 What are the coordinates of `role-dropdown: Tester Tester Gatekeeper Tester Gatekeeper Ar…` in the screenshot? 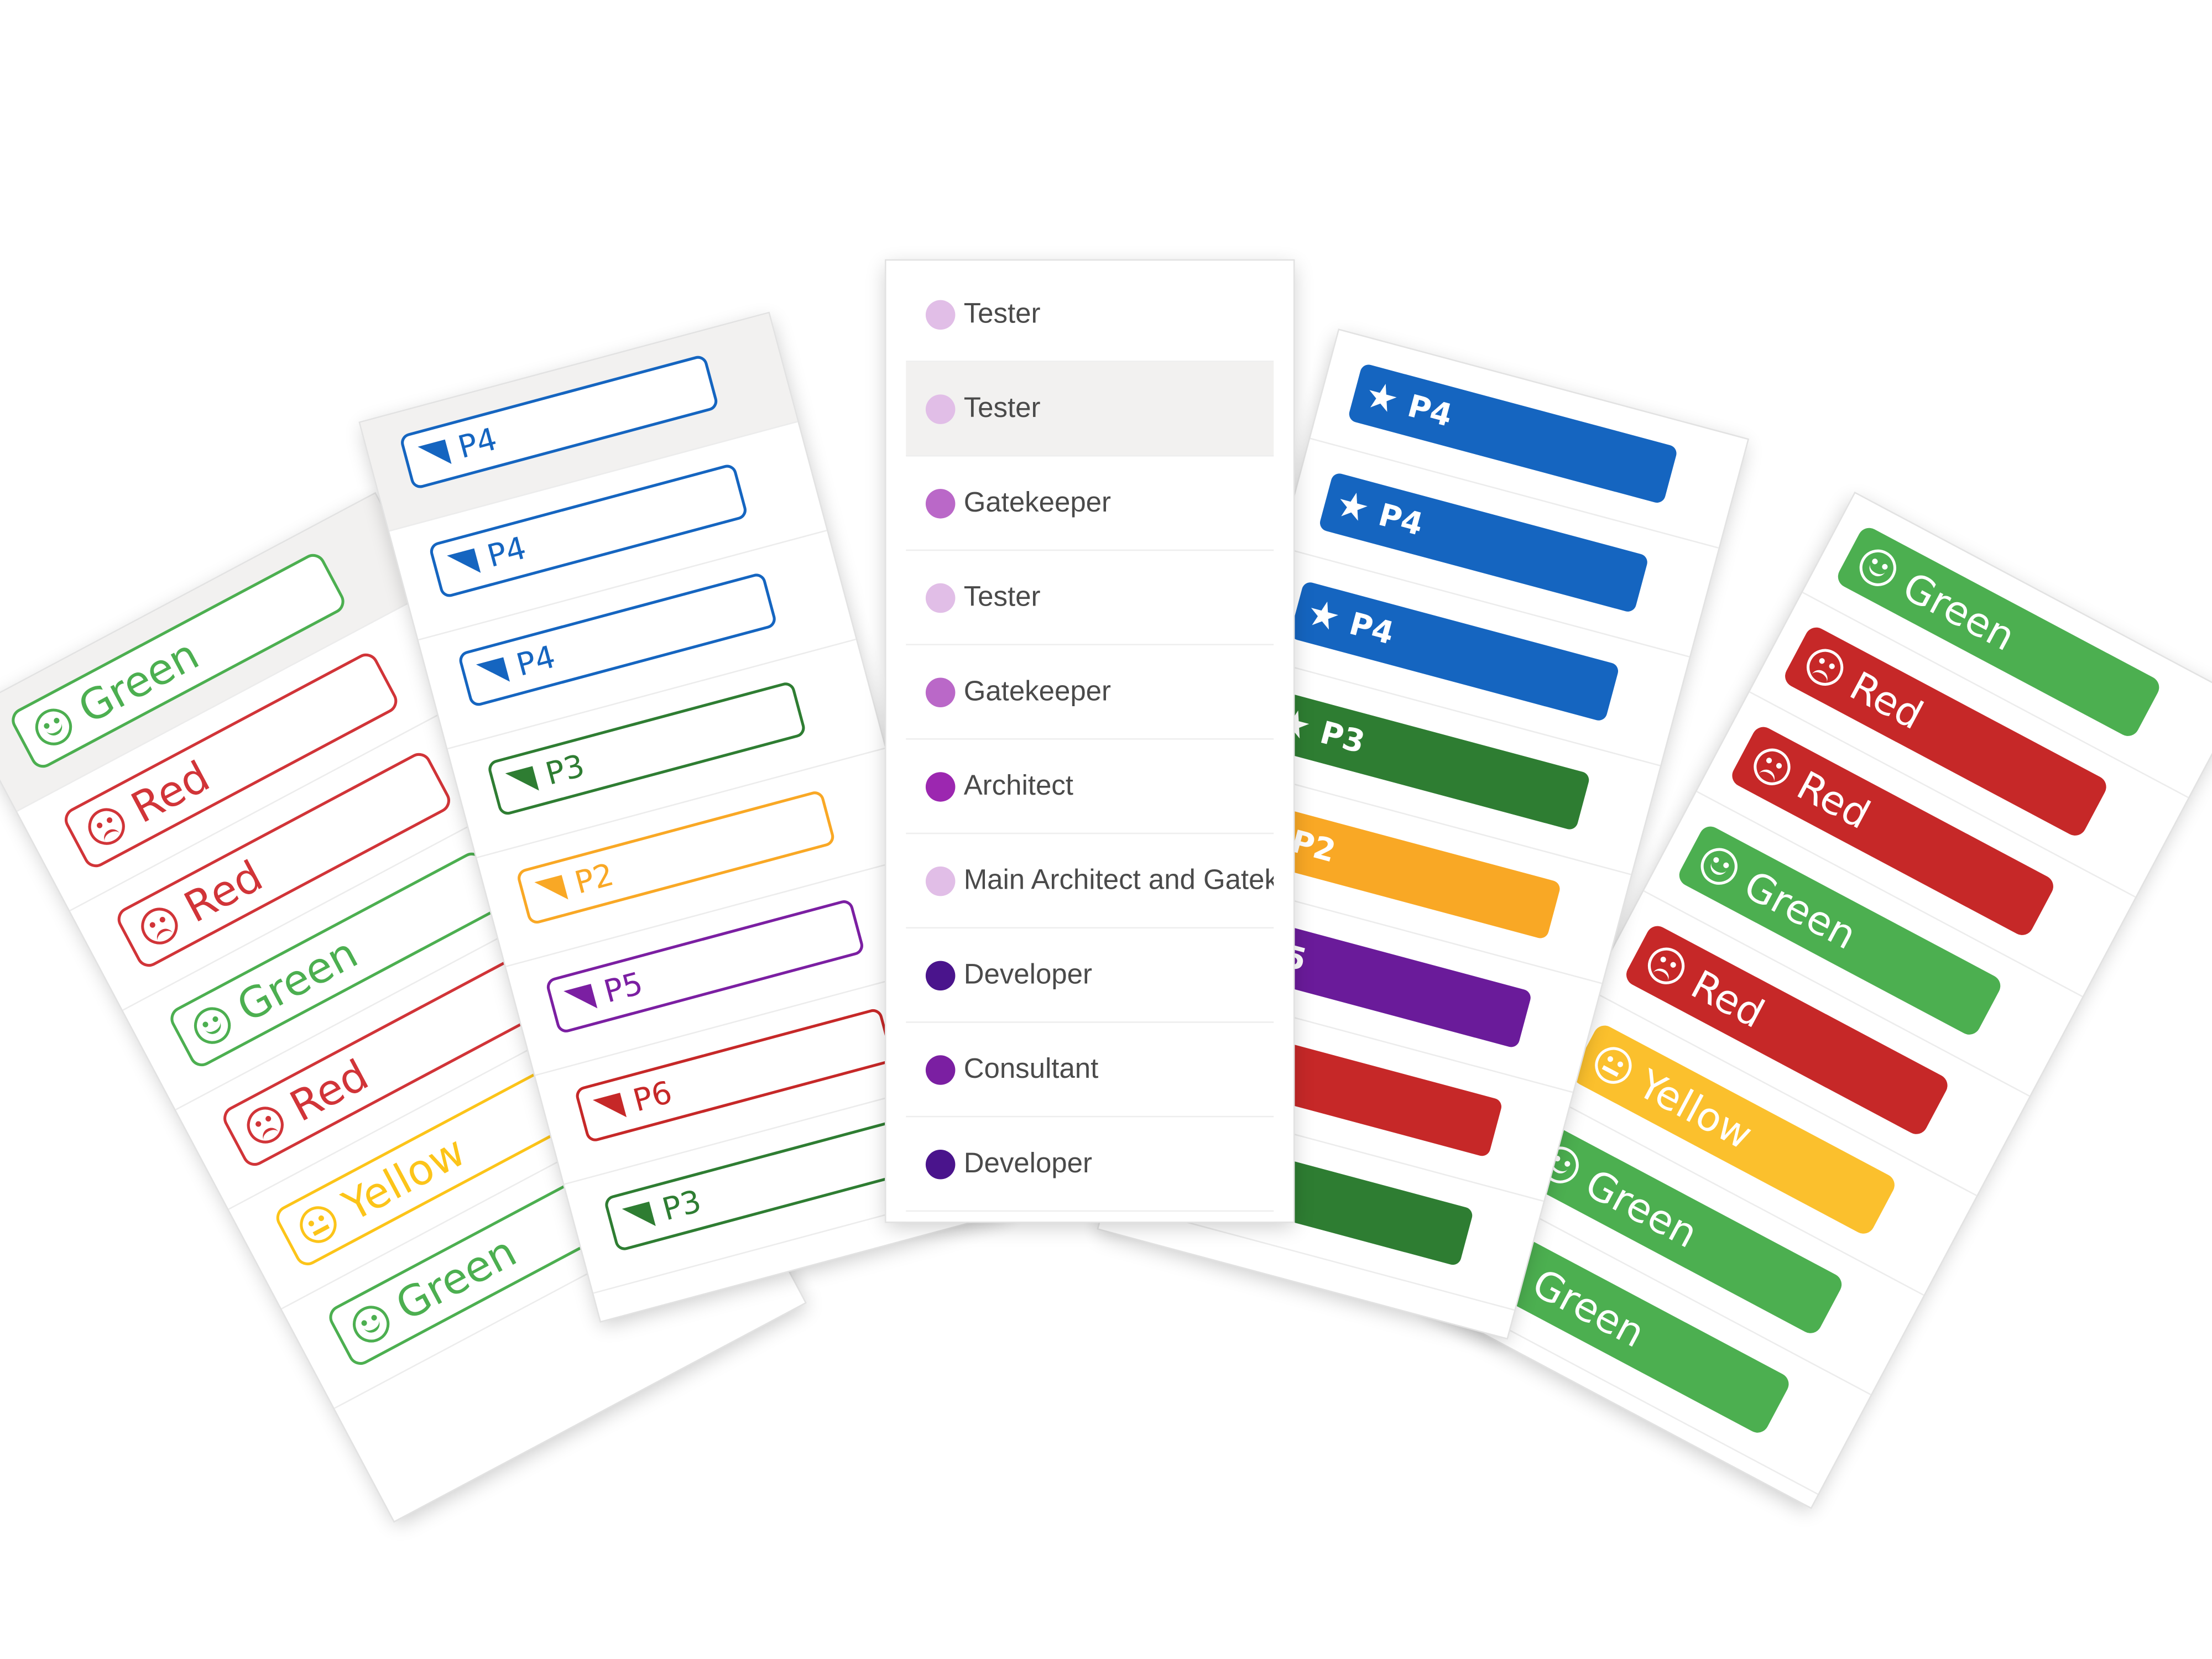 It's located at (1090, 741).